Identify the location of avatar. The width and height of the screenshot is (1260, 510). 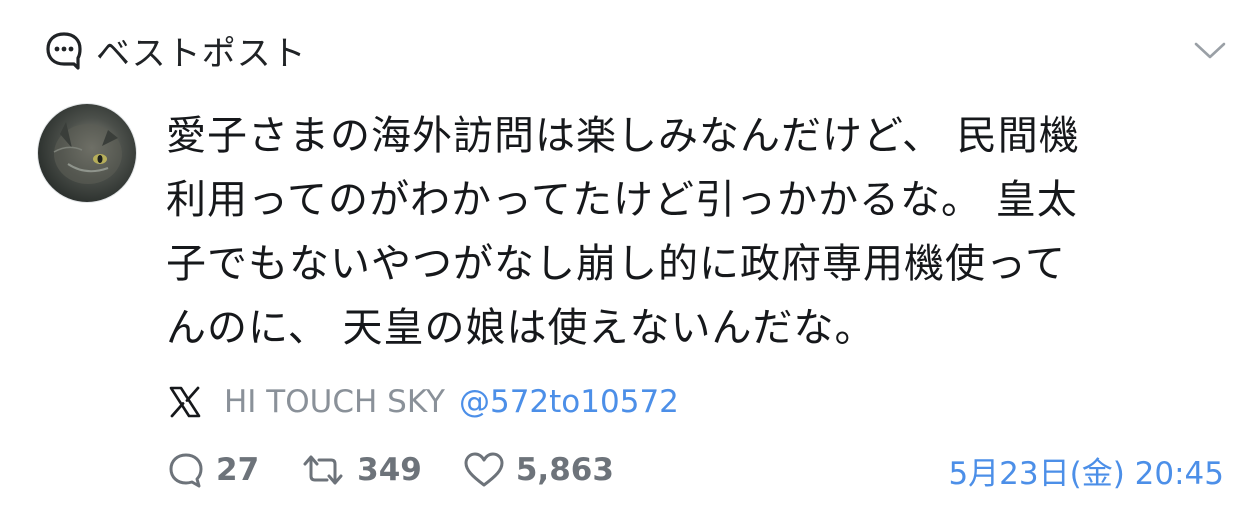
(87, 153).